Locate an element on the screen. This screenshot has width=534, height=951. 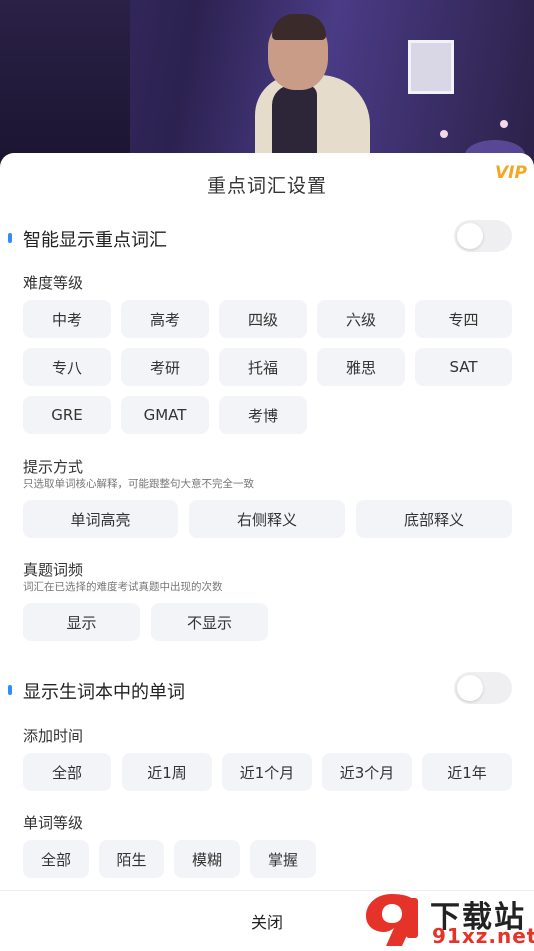
vocab-book-toggle is located at coordinates (483, 688).